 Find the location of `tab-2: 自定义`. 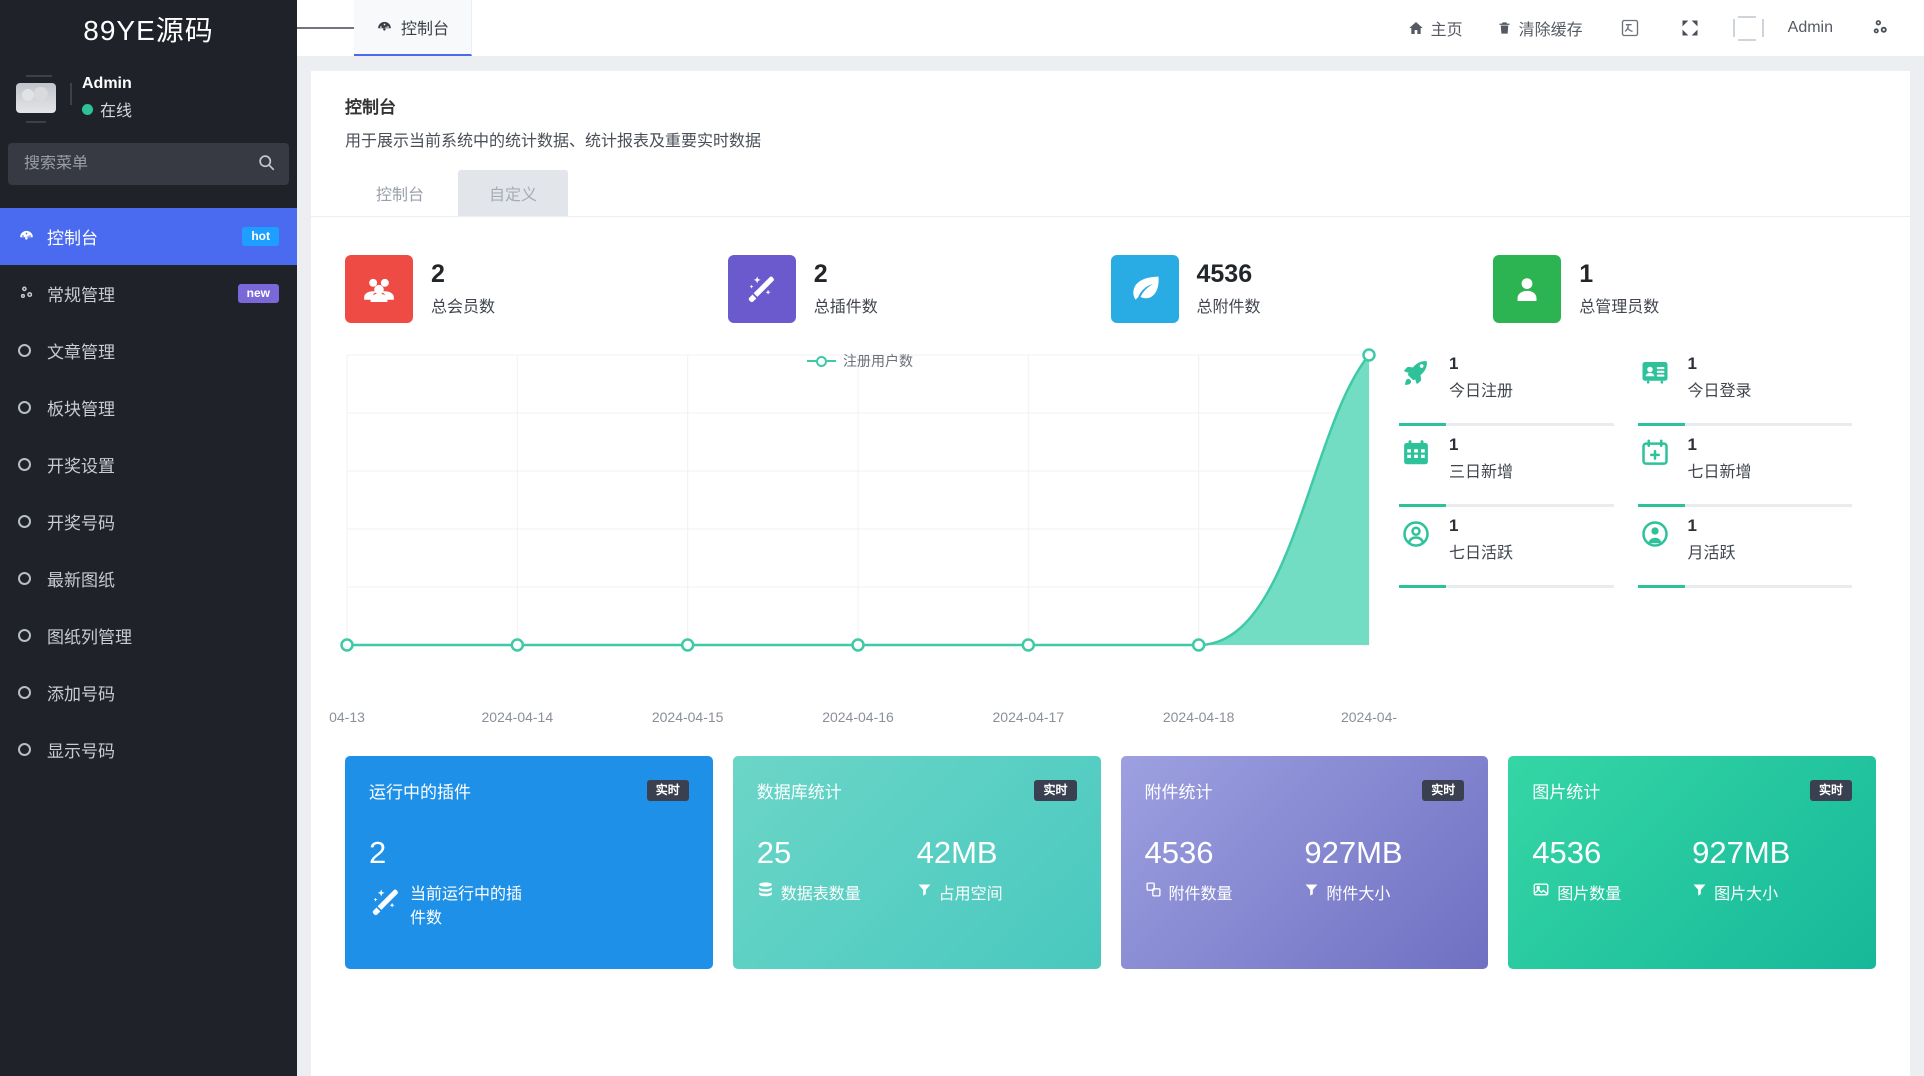

tab-2: 自定义 is located at coordinates (513, 193).